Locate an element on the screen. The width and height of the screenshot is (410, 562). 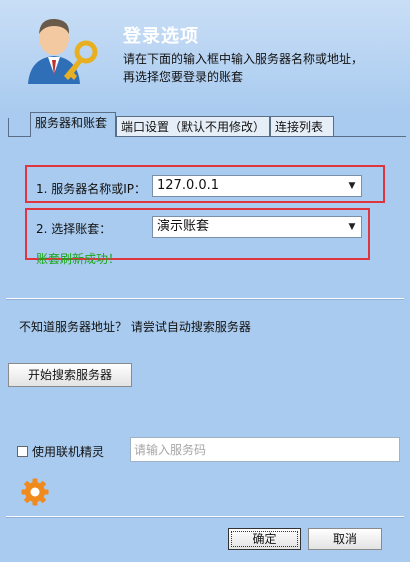
search-hint: 不知道服务器地址？ 请尝试自动搜索服务器 is located at coordinates (135, 327).